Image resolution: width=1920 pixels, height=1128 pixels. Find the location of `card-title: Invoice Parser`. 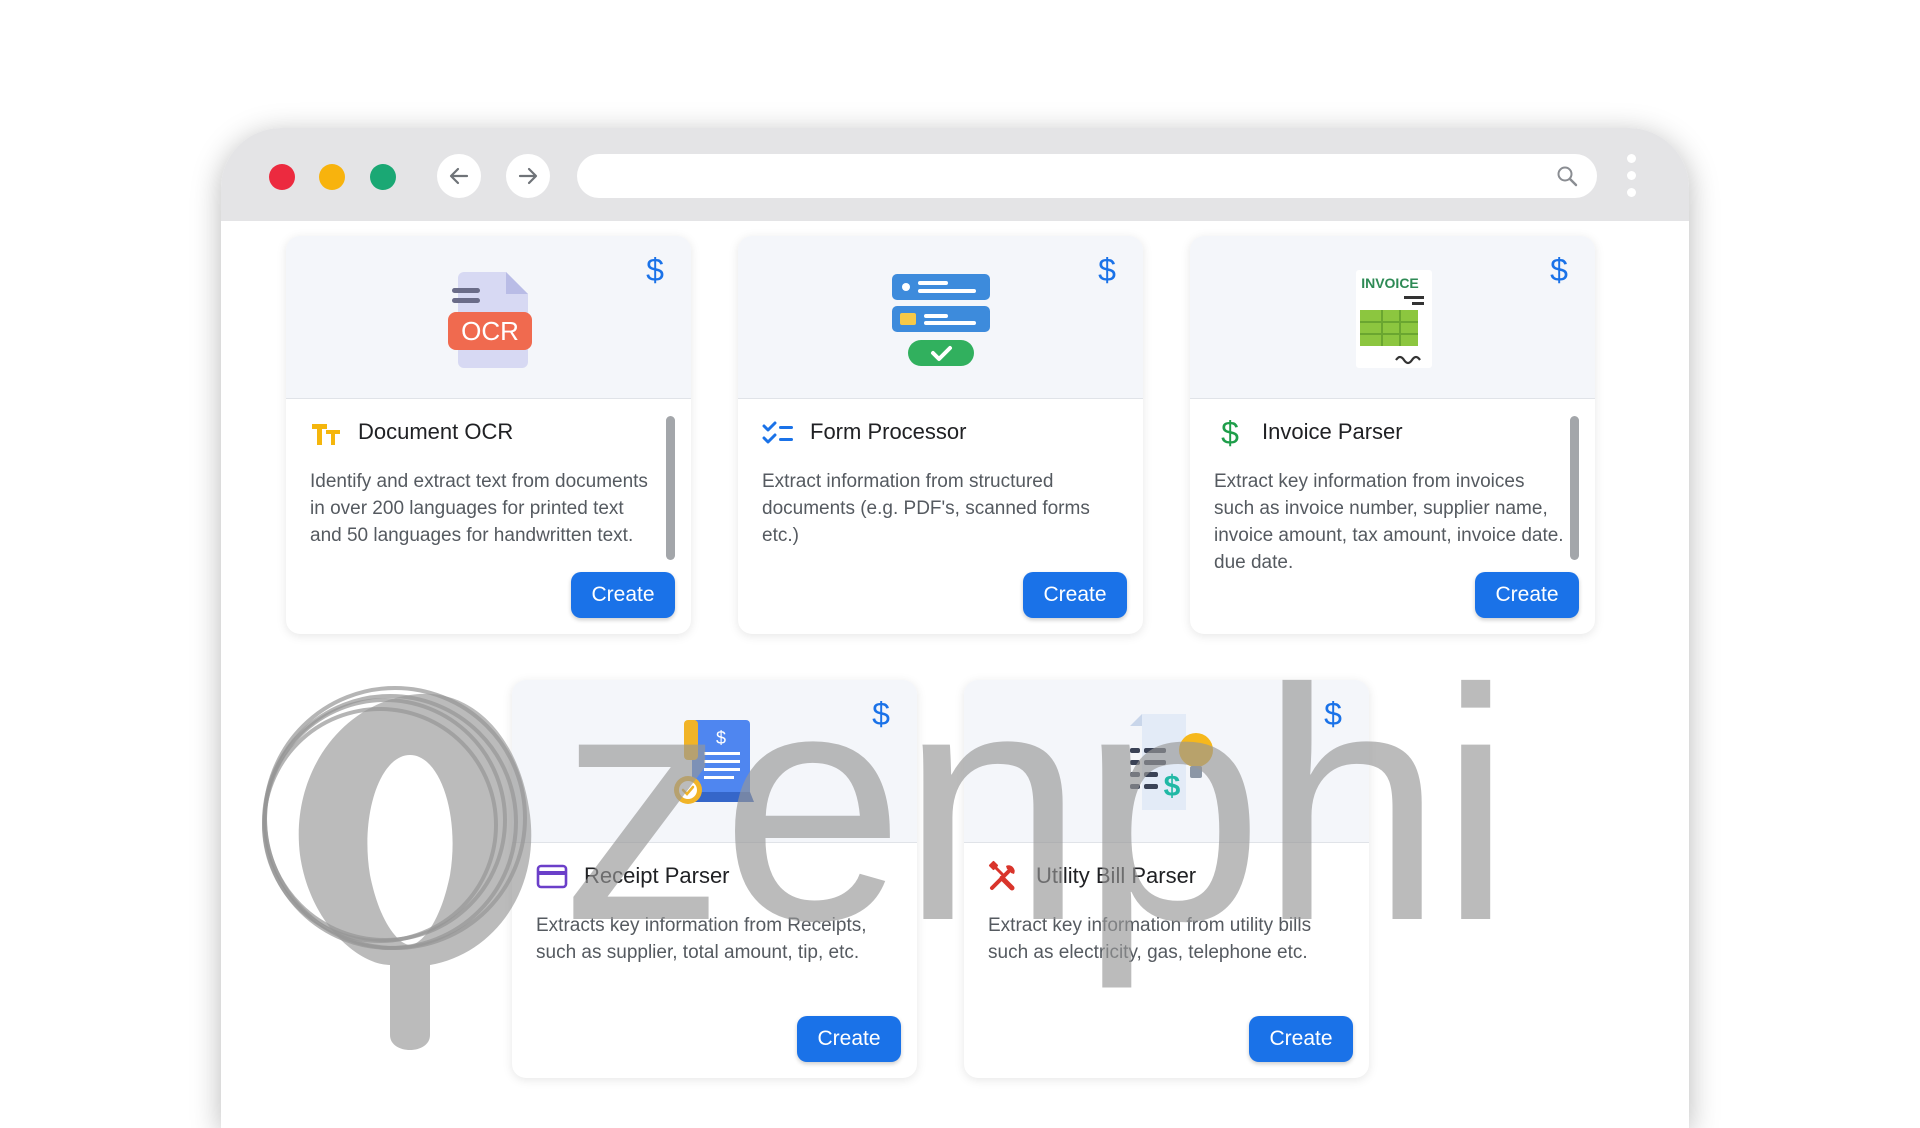

card-title: Invoice Parser is located at coordinates (1332, 431).